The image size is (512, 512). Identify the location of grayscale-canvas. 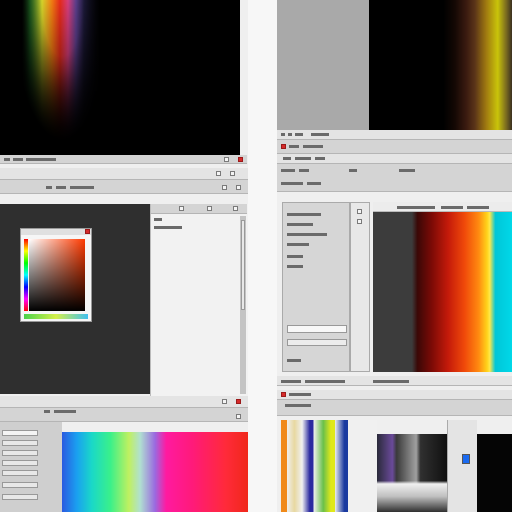
(412, 473).